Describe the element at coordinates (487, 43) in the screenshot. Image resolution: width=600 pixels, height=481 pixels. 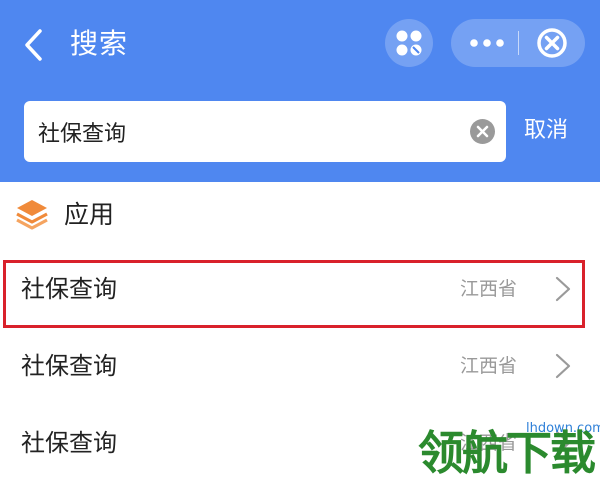
I see `more-dots-icon` at that location.